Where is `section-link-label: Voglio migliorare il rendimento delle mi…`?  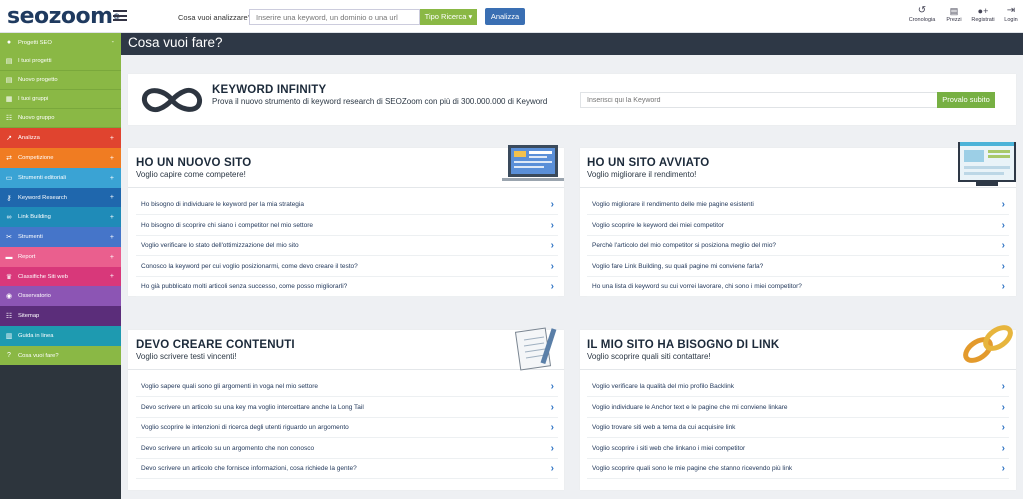 section-link-label: Voglio migliorare il rendimento delle mi… is located at coordinates (673, 204).